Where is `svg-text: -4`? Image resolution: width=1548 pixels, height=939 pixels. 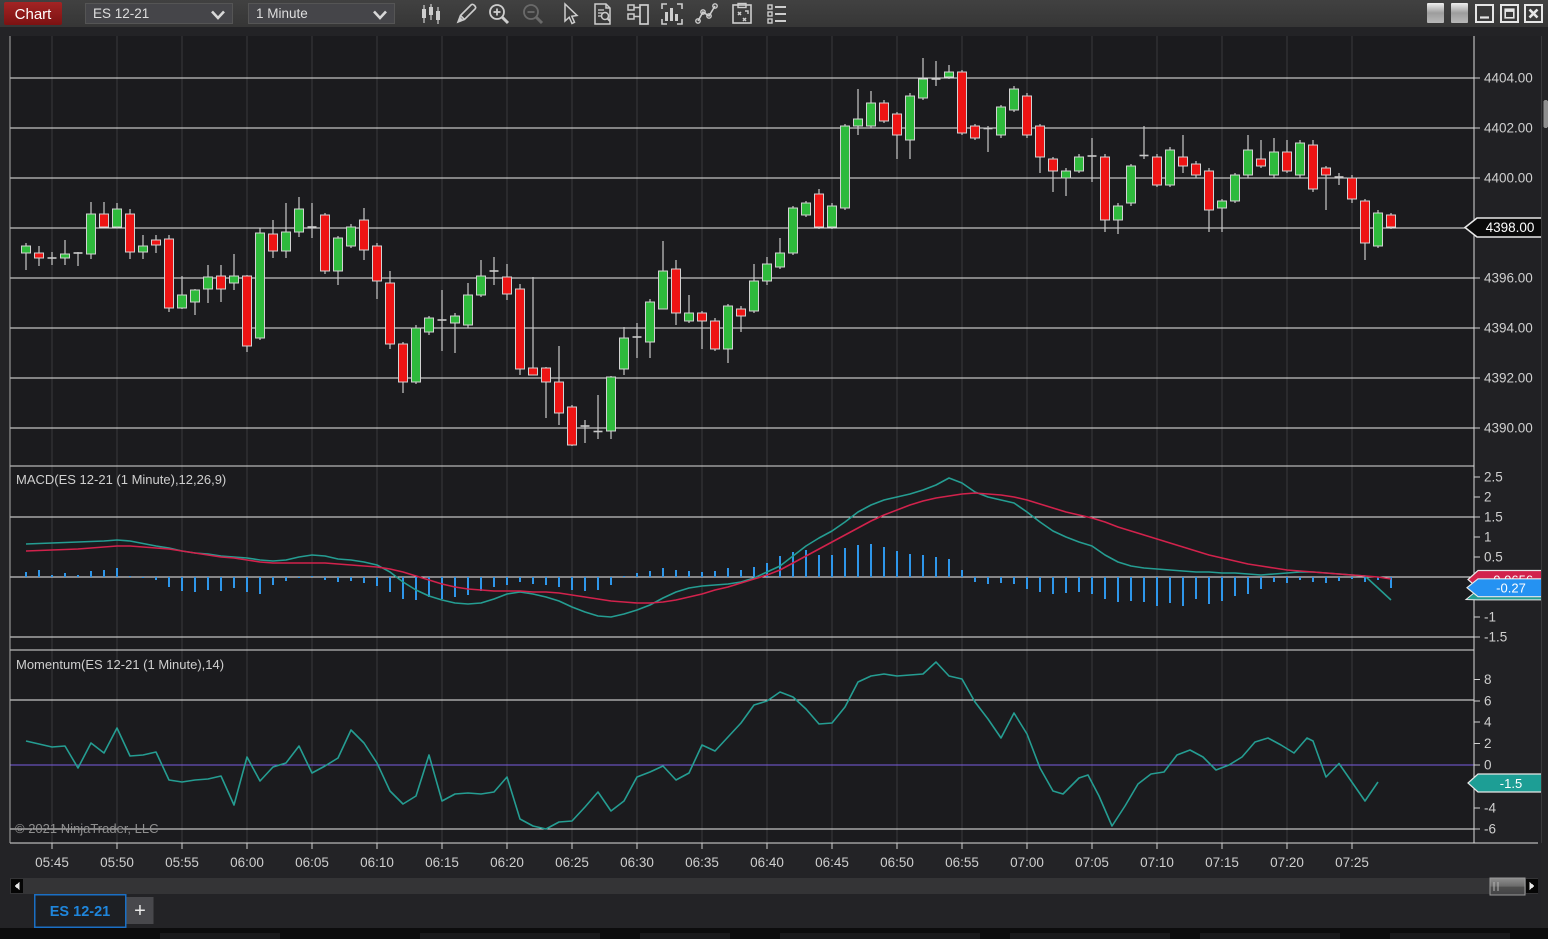 svg-text: -4 is located at coordinates (1490, 807).